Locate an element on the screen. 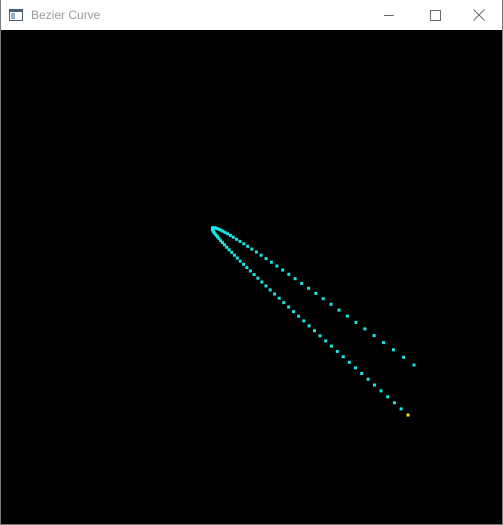 This screenshot has width=503, height=525. maximize-icon is located at coordinates (435, 15).